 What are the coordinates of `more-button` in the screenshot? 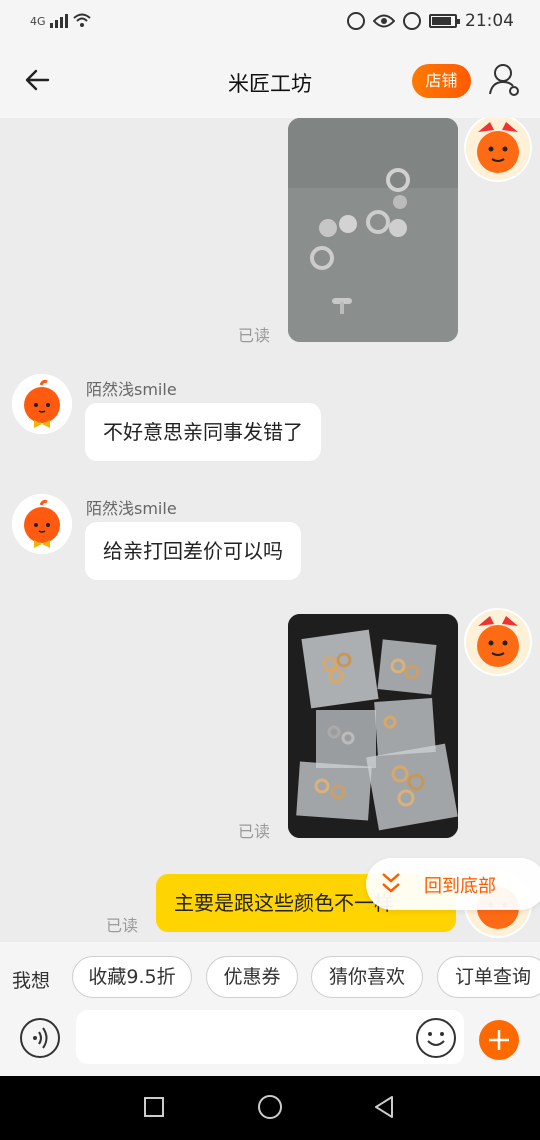 It's located at (499, 1040).